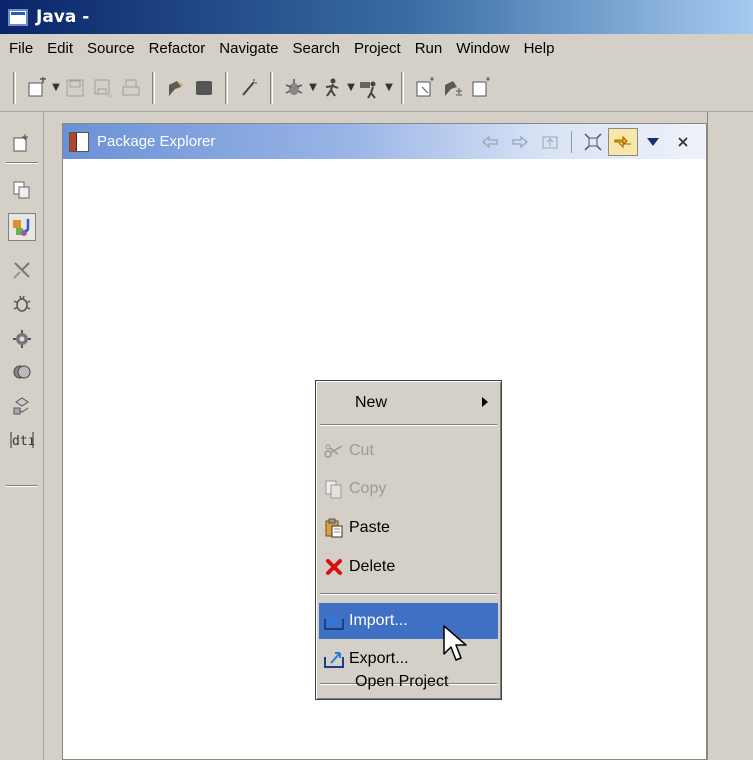  Describe the element at coordinates (408, 567) in the screenshot. I see `context-menu-delete: Delete` at that location.